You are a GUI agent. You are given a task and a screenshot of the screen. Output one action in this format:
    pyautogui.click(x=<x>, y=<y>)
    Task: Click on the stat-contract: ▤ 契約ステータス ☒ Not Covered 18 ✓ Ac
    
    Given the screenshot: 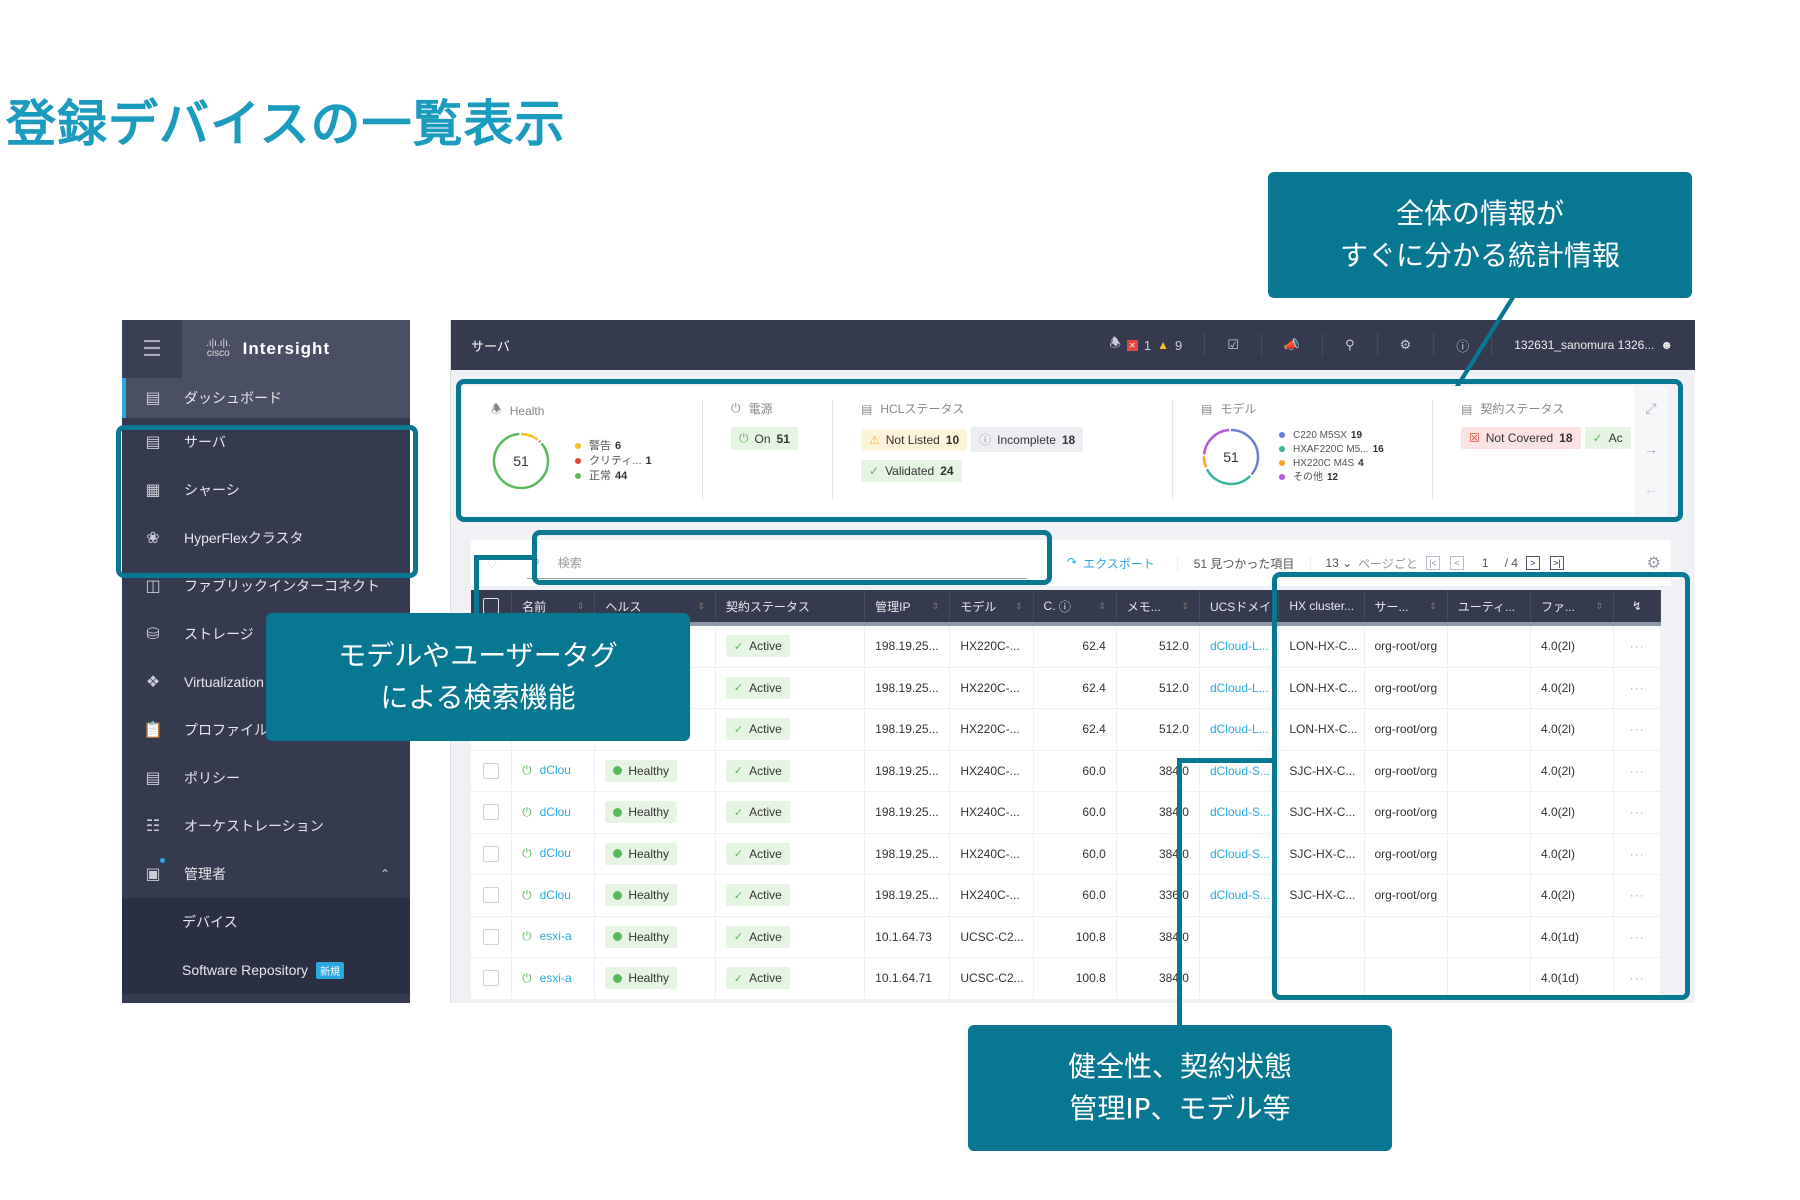 What is the action you would take?
    pyautogui.click(x=1532, y=450)
    